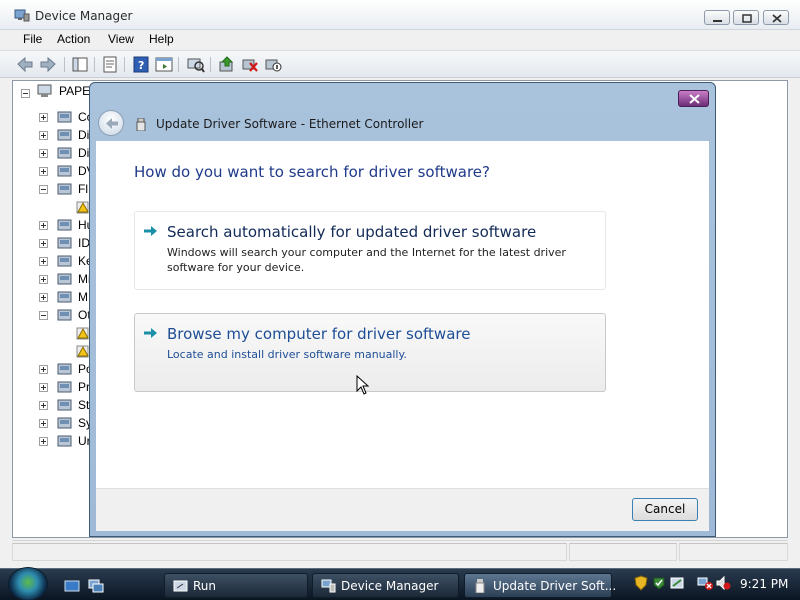  Describe the element at coordinates (677, 583) in the screenshot. I see `device-install-icon` at that location.